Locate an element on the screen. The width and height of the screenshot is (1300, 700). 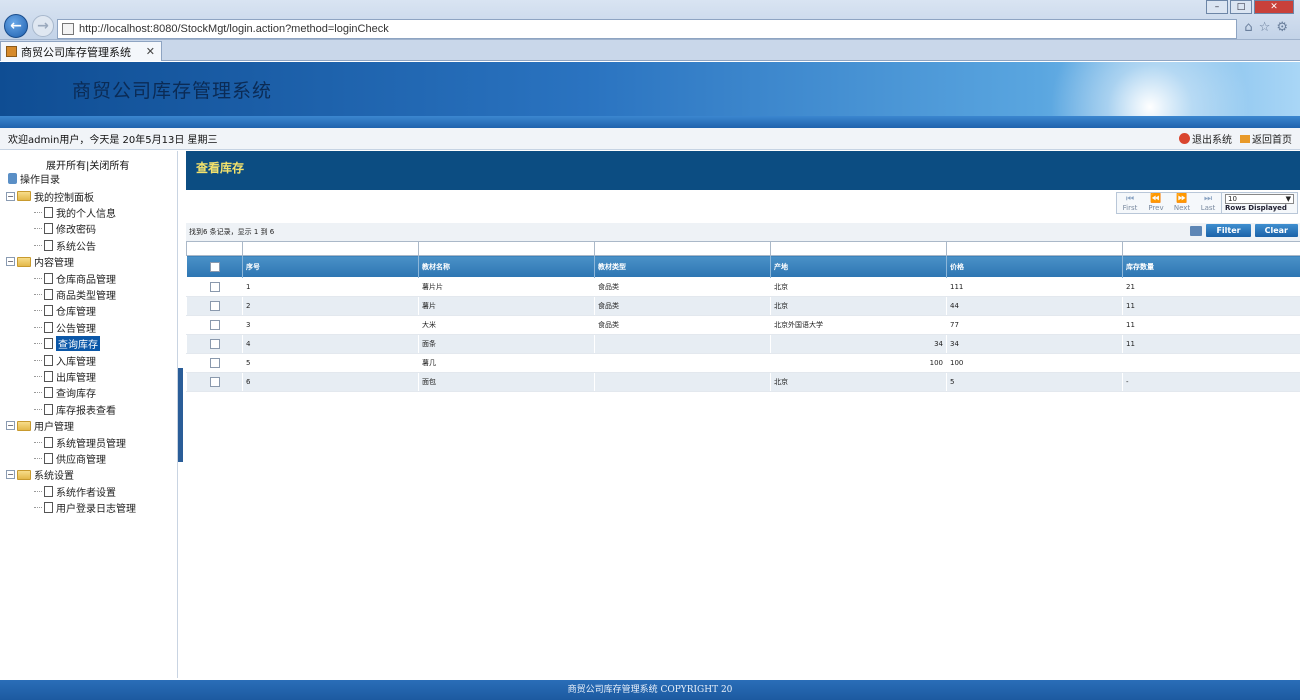
tree-item-label: 仓库商品管理 is located at coordinates (86, 278).